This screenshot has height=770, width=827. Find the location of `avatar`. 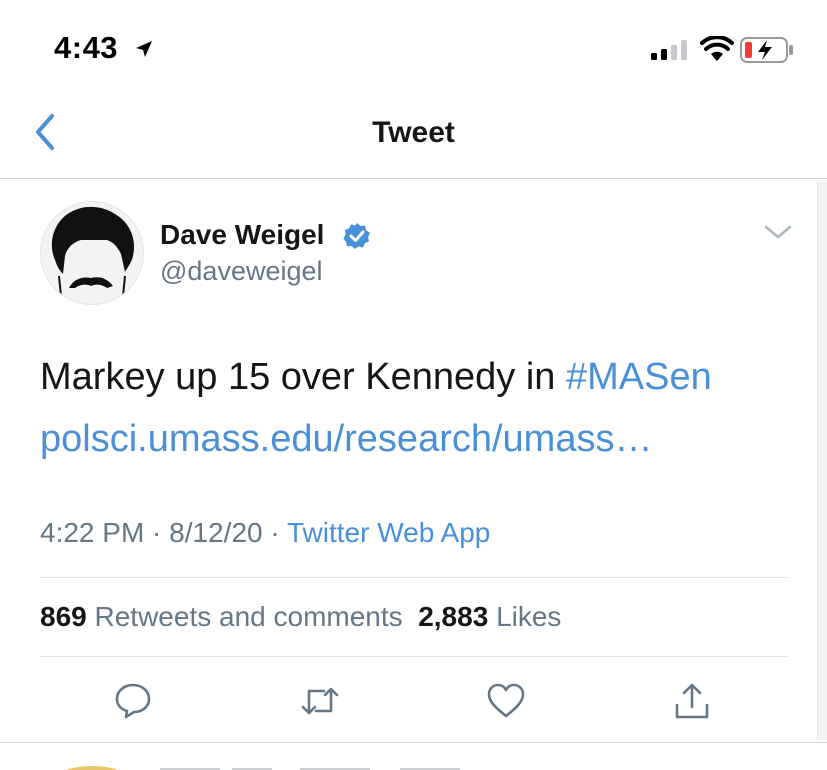

avatar is located at coordinates (92, 253).